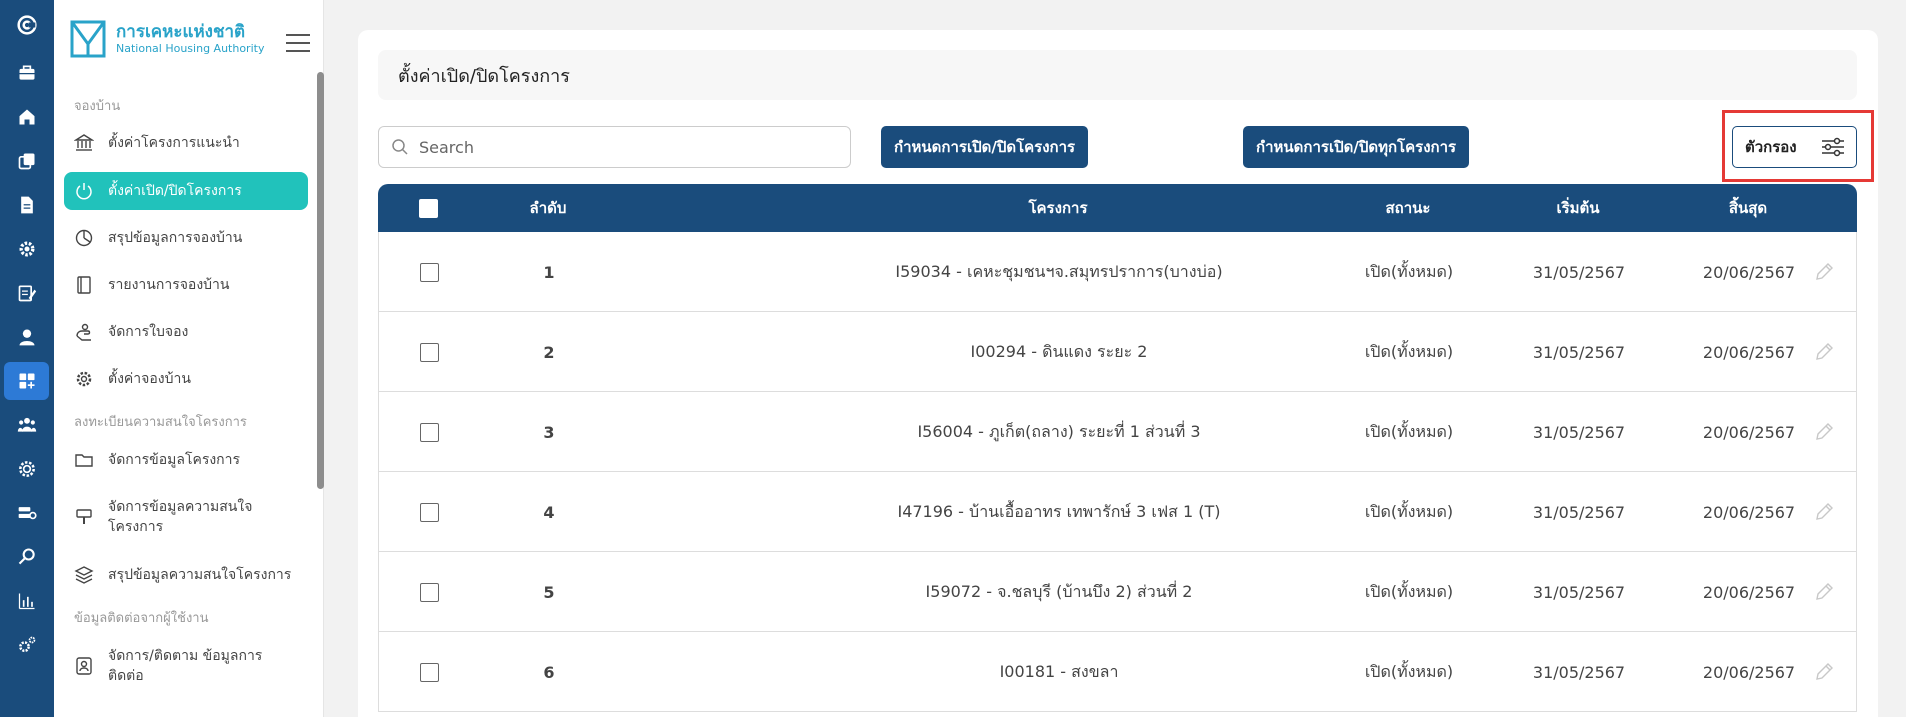  Describe the element at coordinates (1117, 75) in the screenshot. I see `page-header: ตั้งค่าเปิด/ปิดโครงการ` at that location.